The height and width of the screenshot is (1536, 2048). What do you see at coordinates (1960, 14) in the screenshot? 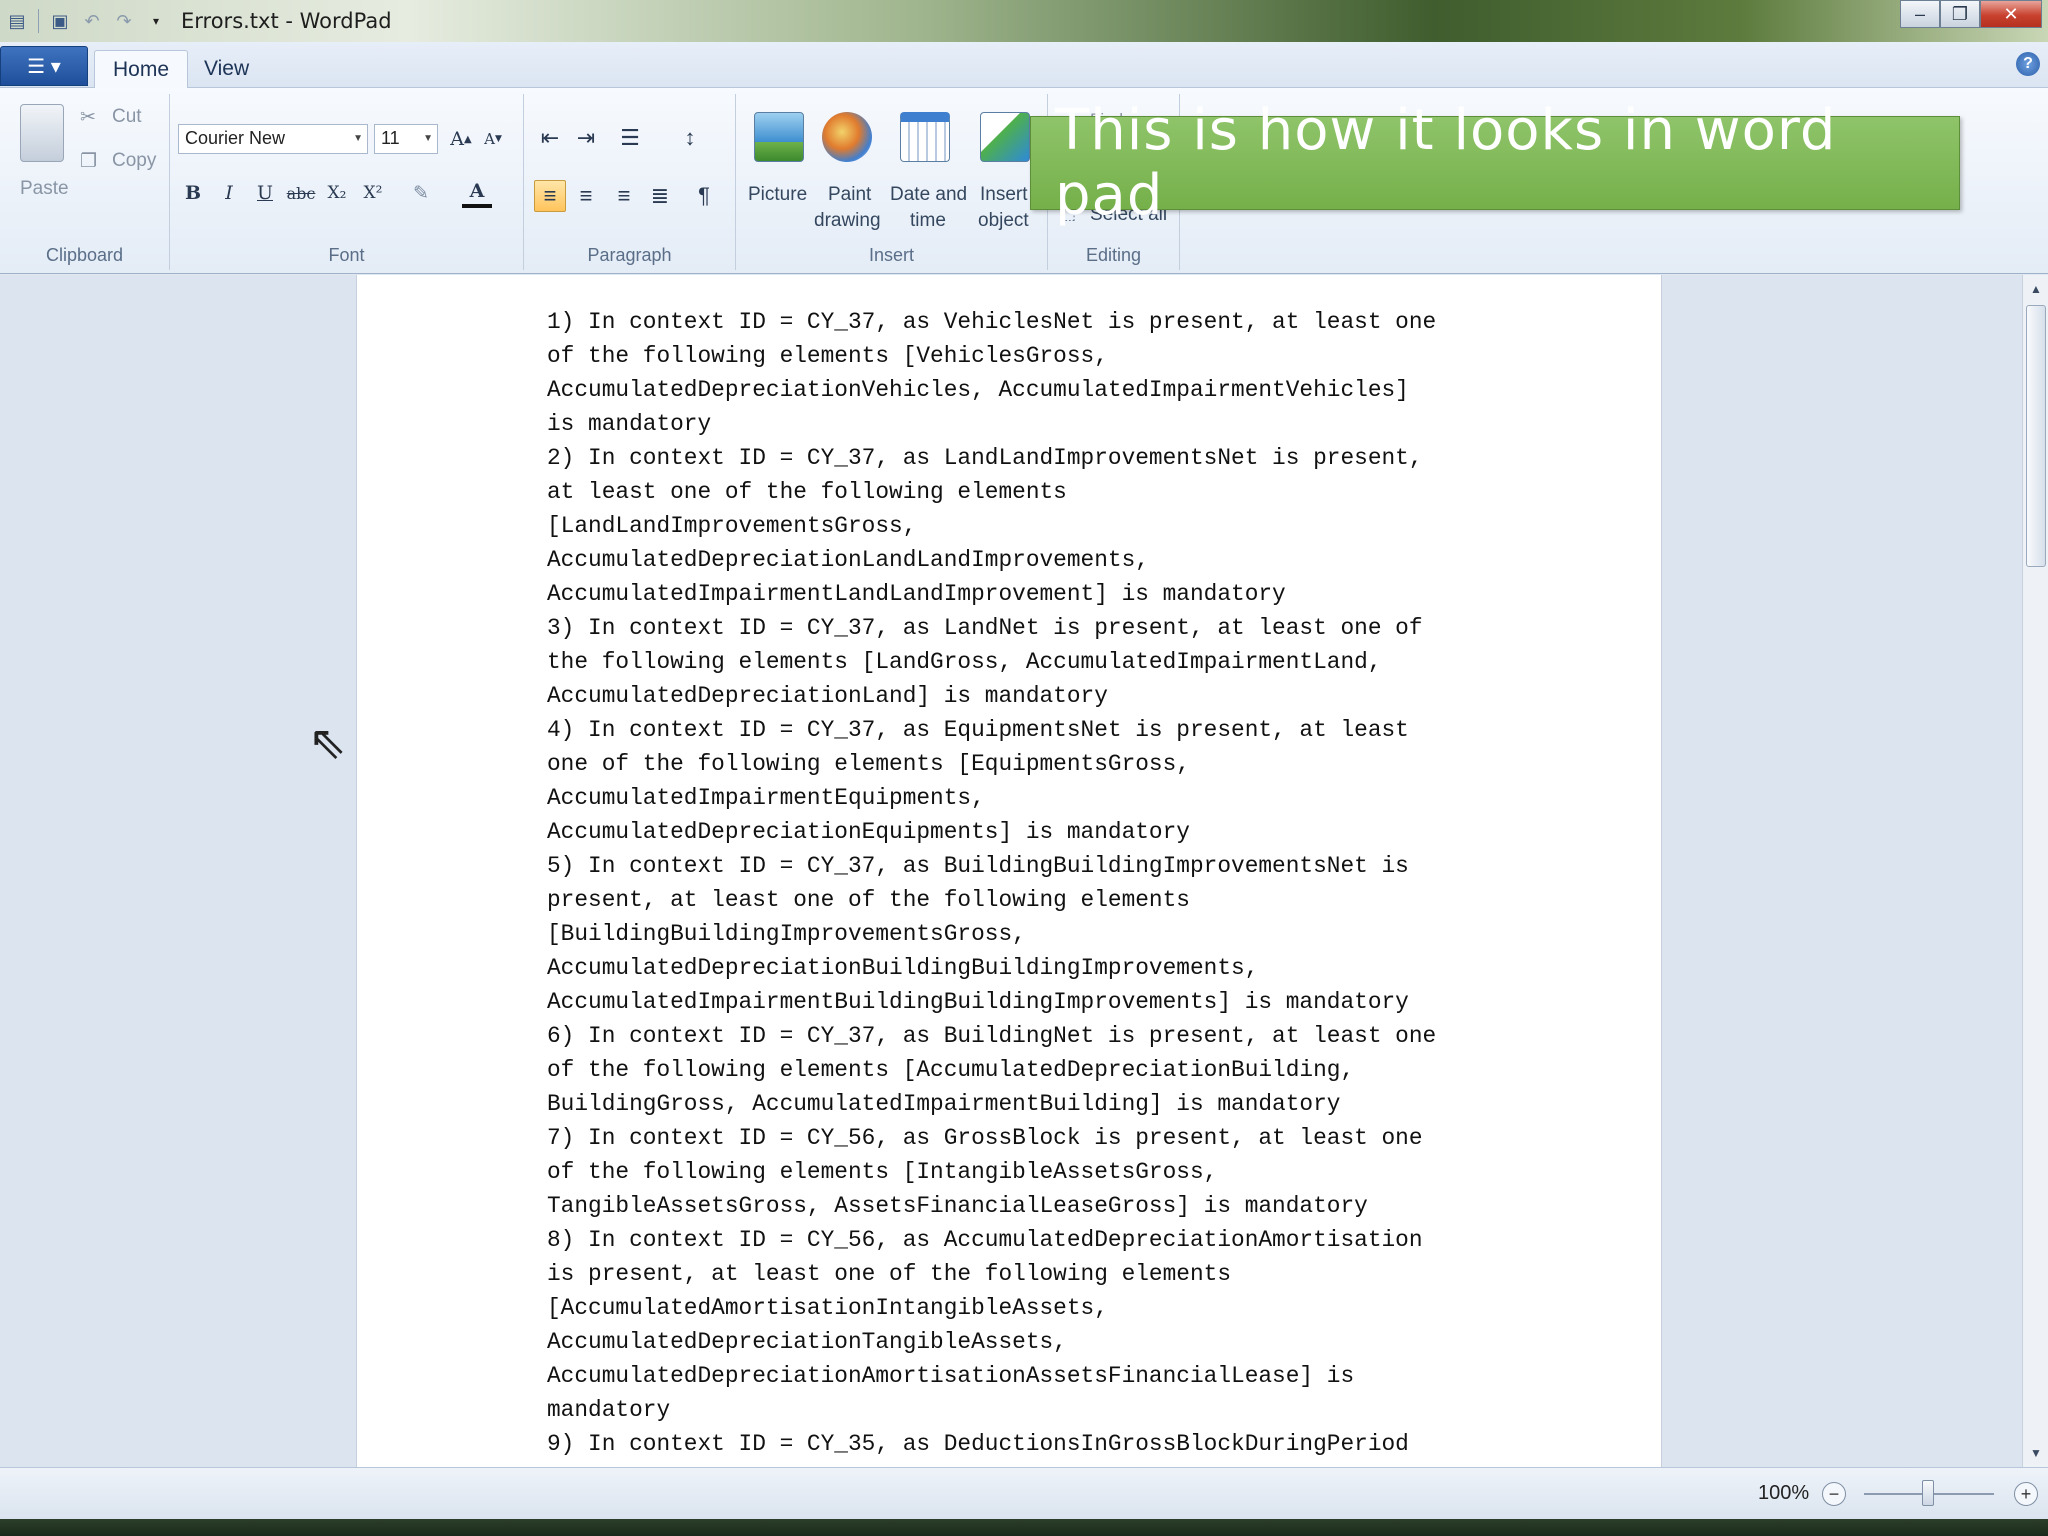
I see `restore-button: ❐` at bounding box center [1960, 14].